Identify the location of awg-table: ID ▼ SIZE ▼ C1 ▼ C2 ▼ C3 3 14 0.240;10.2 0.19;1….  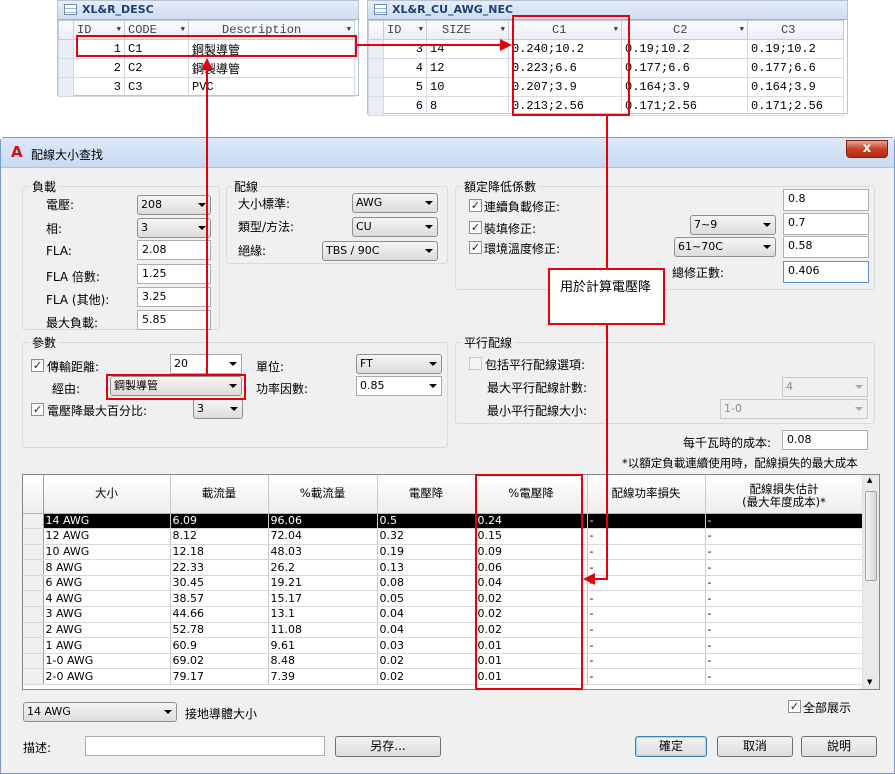
(606, 68).